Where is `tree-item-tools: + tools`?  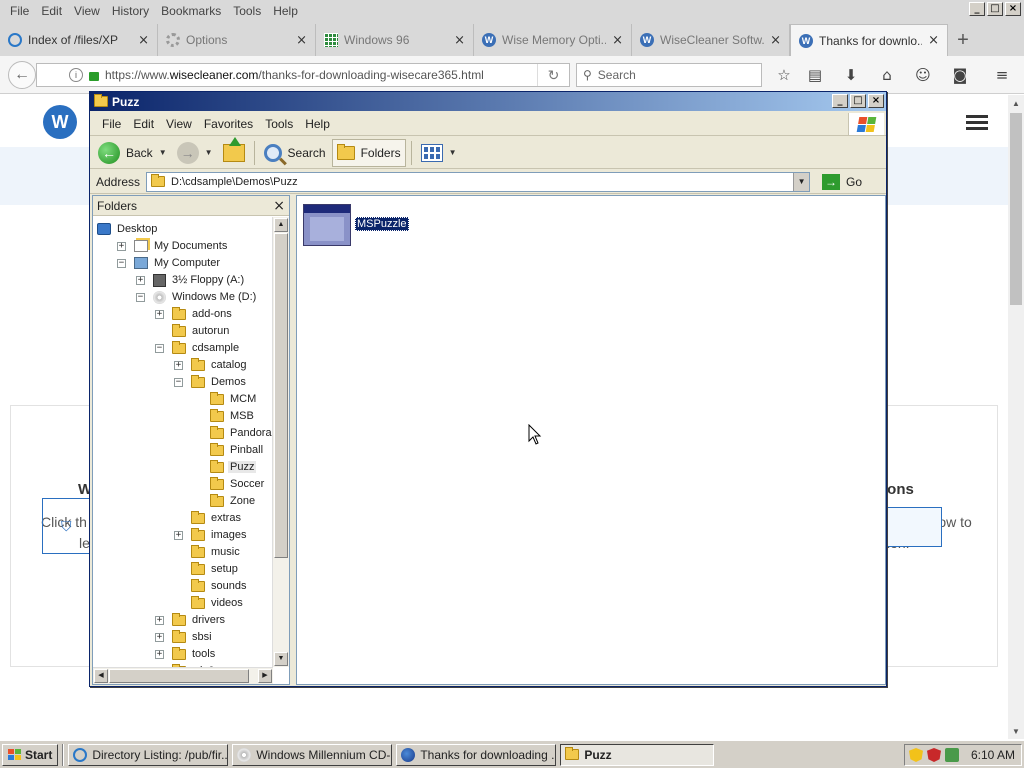
tree-item-tools: + tools is located at coordinates (186, 654).